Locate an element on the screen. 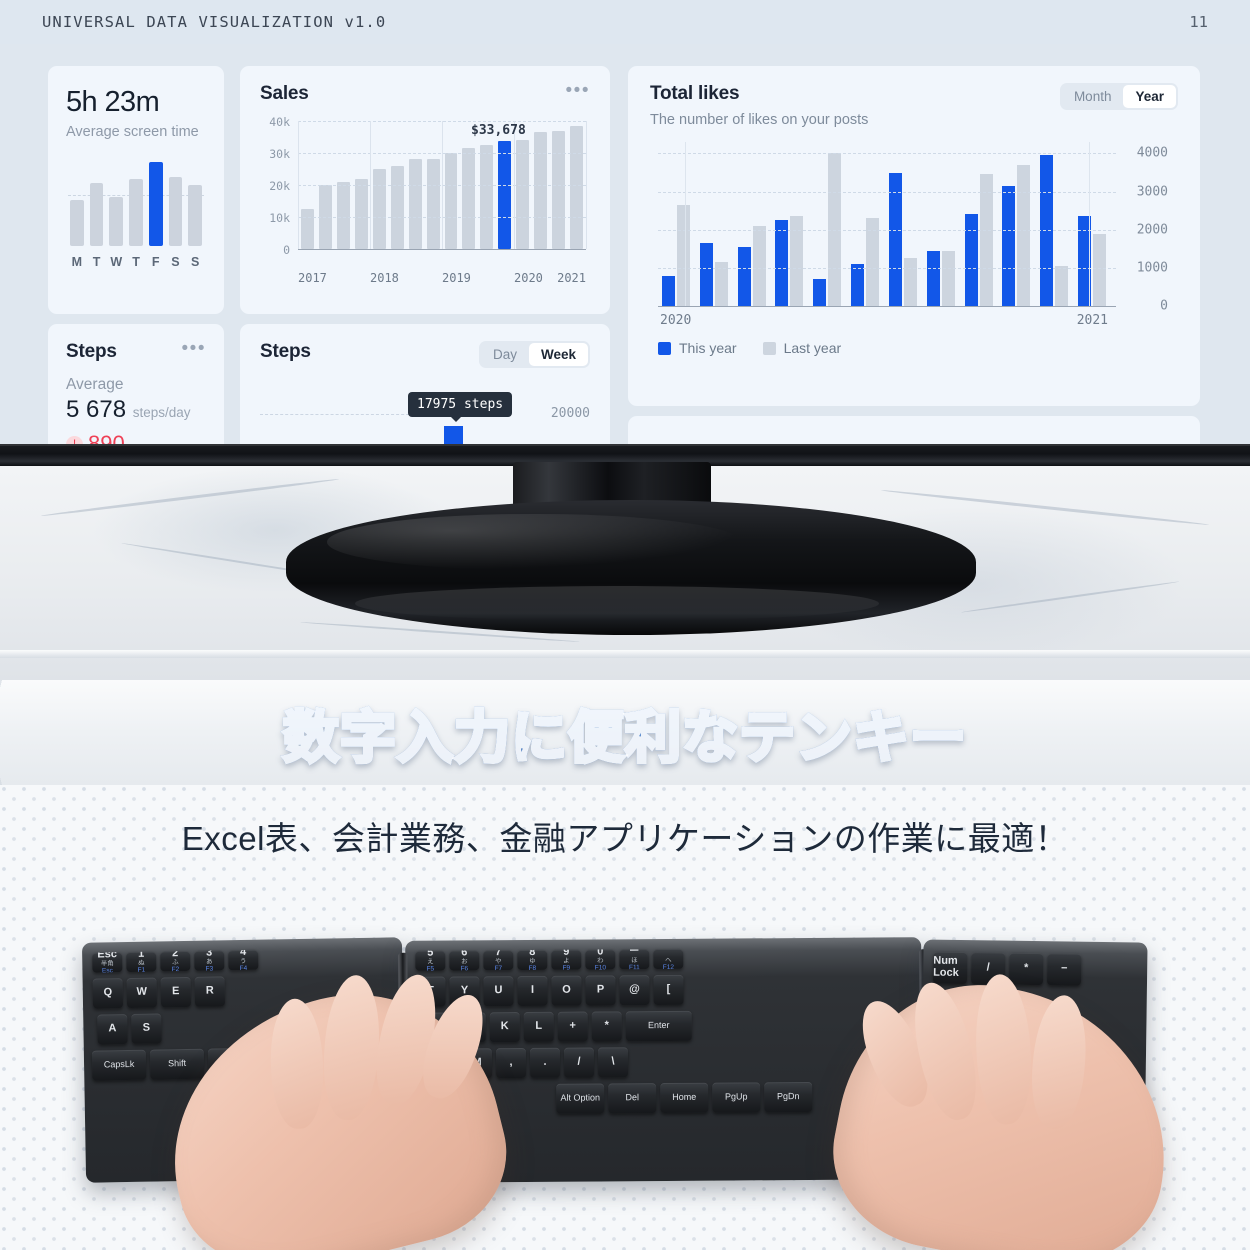 This screenshot has width=1250, height=1250. key-9: 9 よ F9 is located at coordinates (566, 959).